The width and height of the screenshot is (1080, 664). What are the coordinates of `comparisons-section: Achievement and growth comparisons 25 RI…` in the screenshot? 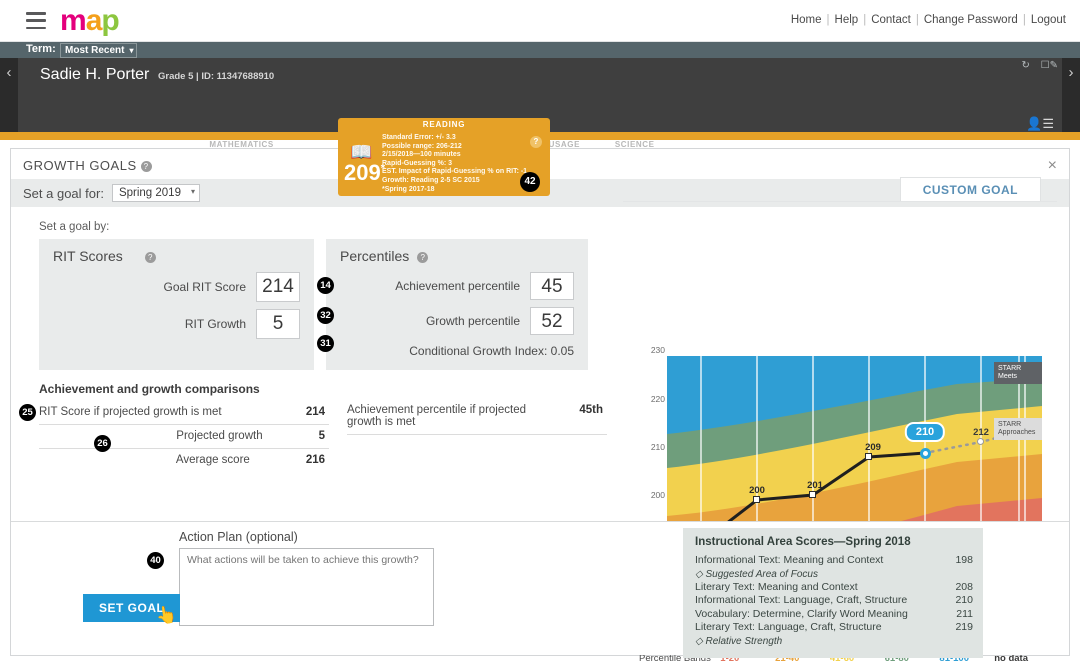 It's located at (321, 427).